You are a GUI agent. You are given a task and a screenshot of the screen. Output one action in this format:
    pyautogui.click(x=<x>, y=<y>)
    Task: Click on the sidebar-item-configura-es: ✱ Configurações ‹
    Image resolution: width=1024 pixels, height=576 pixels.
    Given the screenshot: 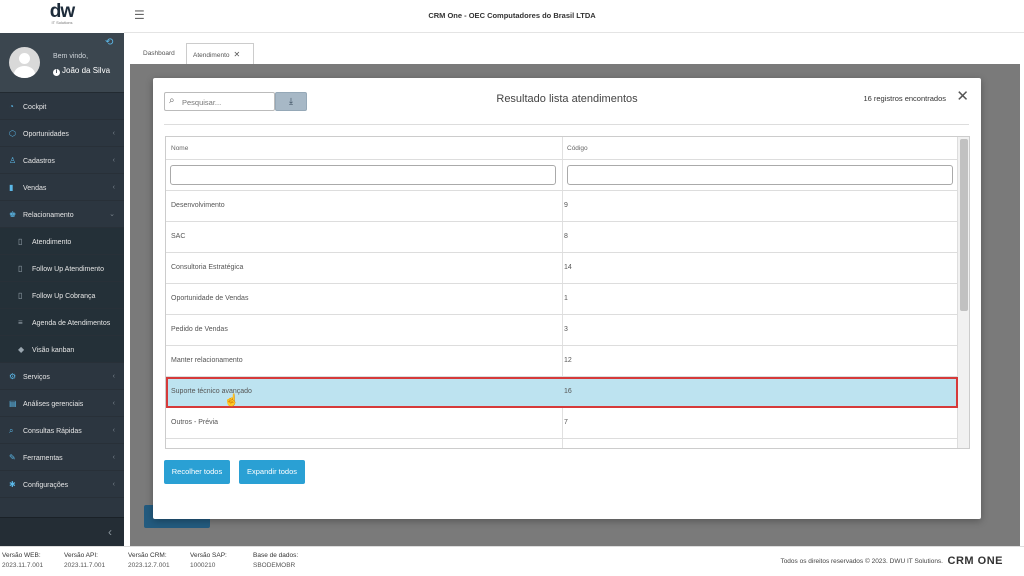 What is the action you would take?
    pyautogui.click(x=62, y=484)
    